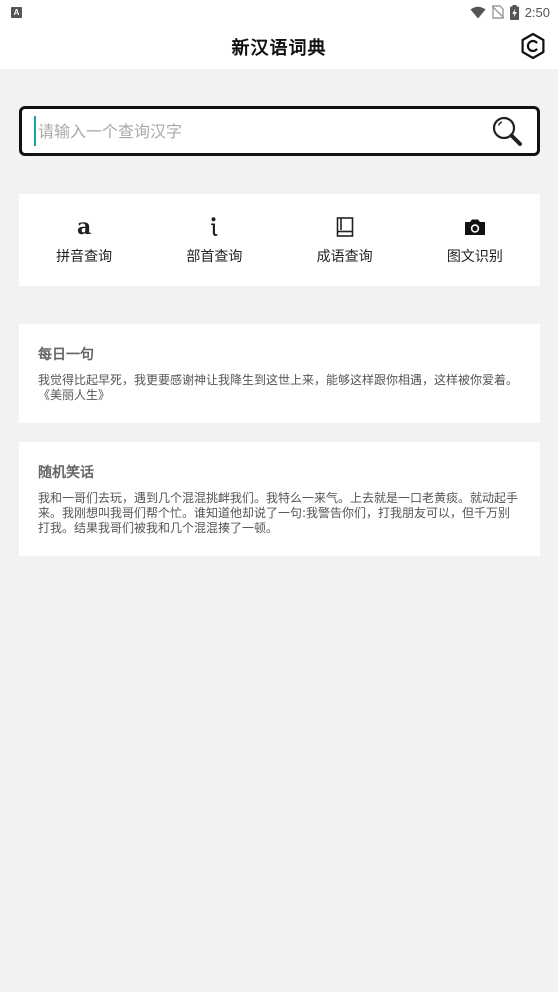  I want to click on status-right: 2:50, so click(510, 12).